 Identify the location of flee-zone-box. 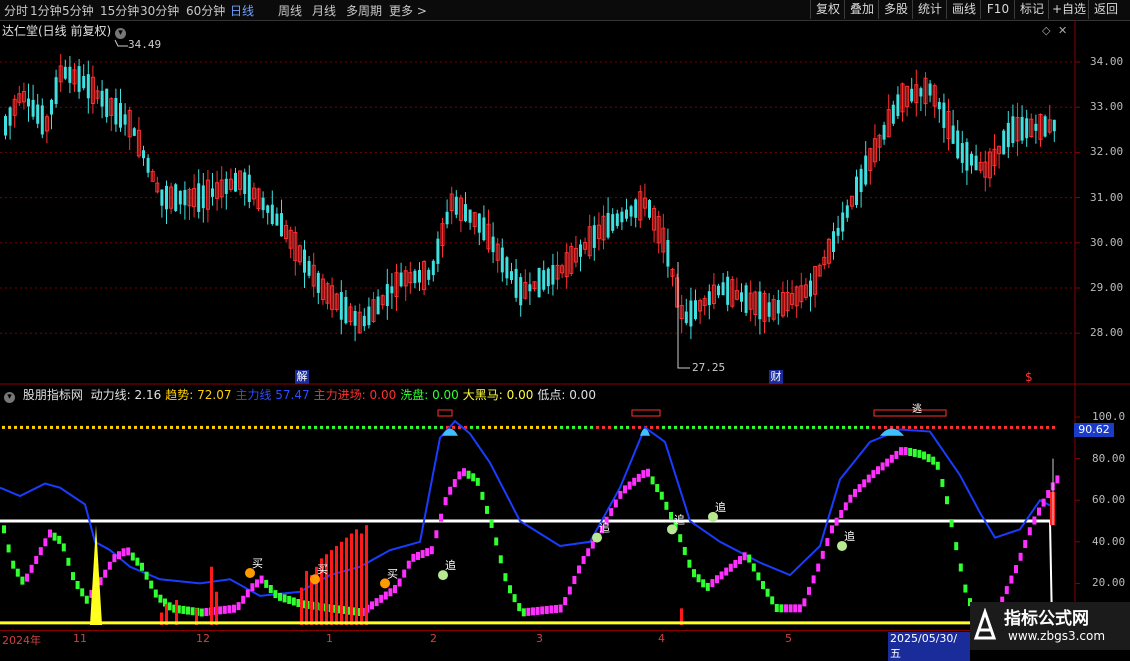
(646, 413).